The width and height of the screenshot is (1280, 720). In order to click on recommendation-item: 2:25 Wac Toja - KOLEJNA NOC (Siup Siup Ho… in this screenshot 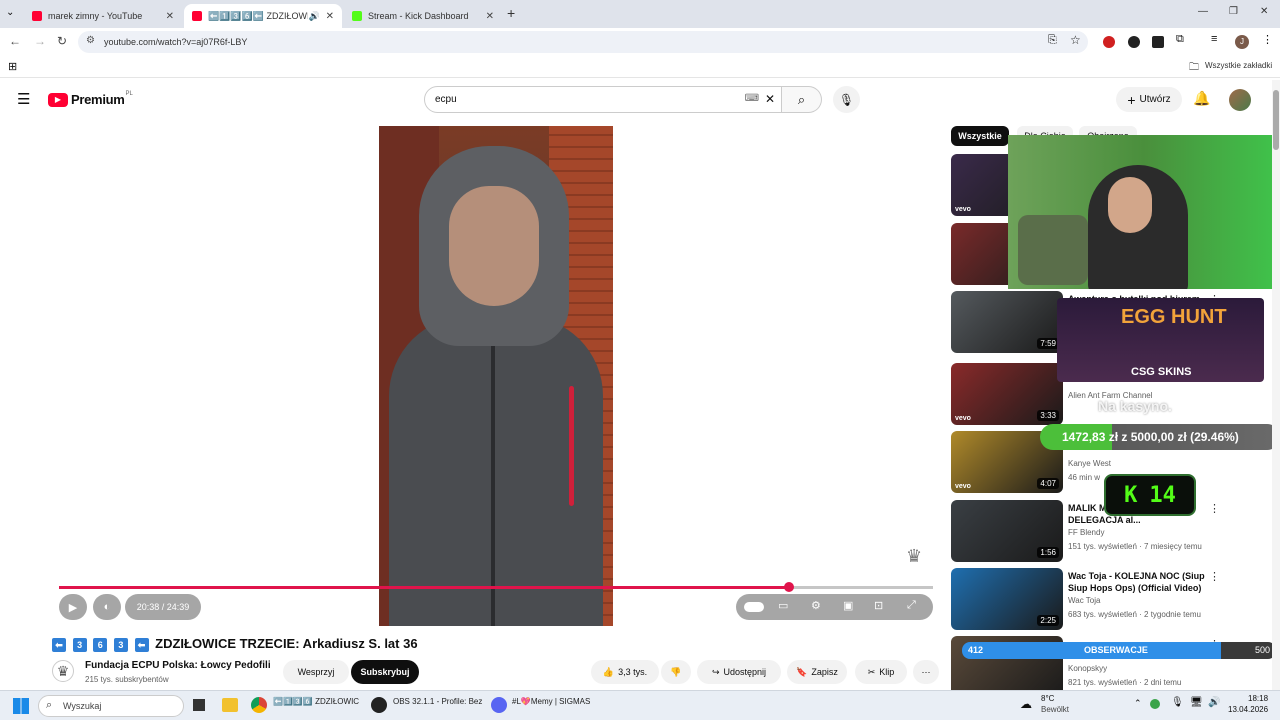, I will do `click(1111, 600)`.